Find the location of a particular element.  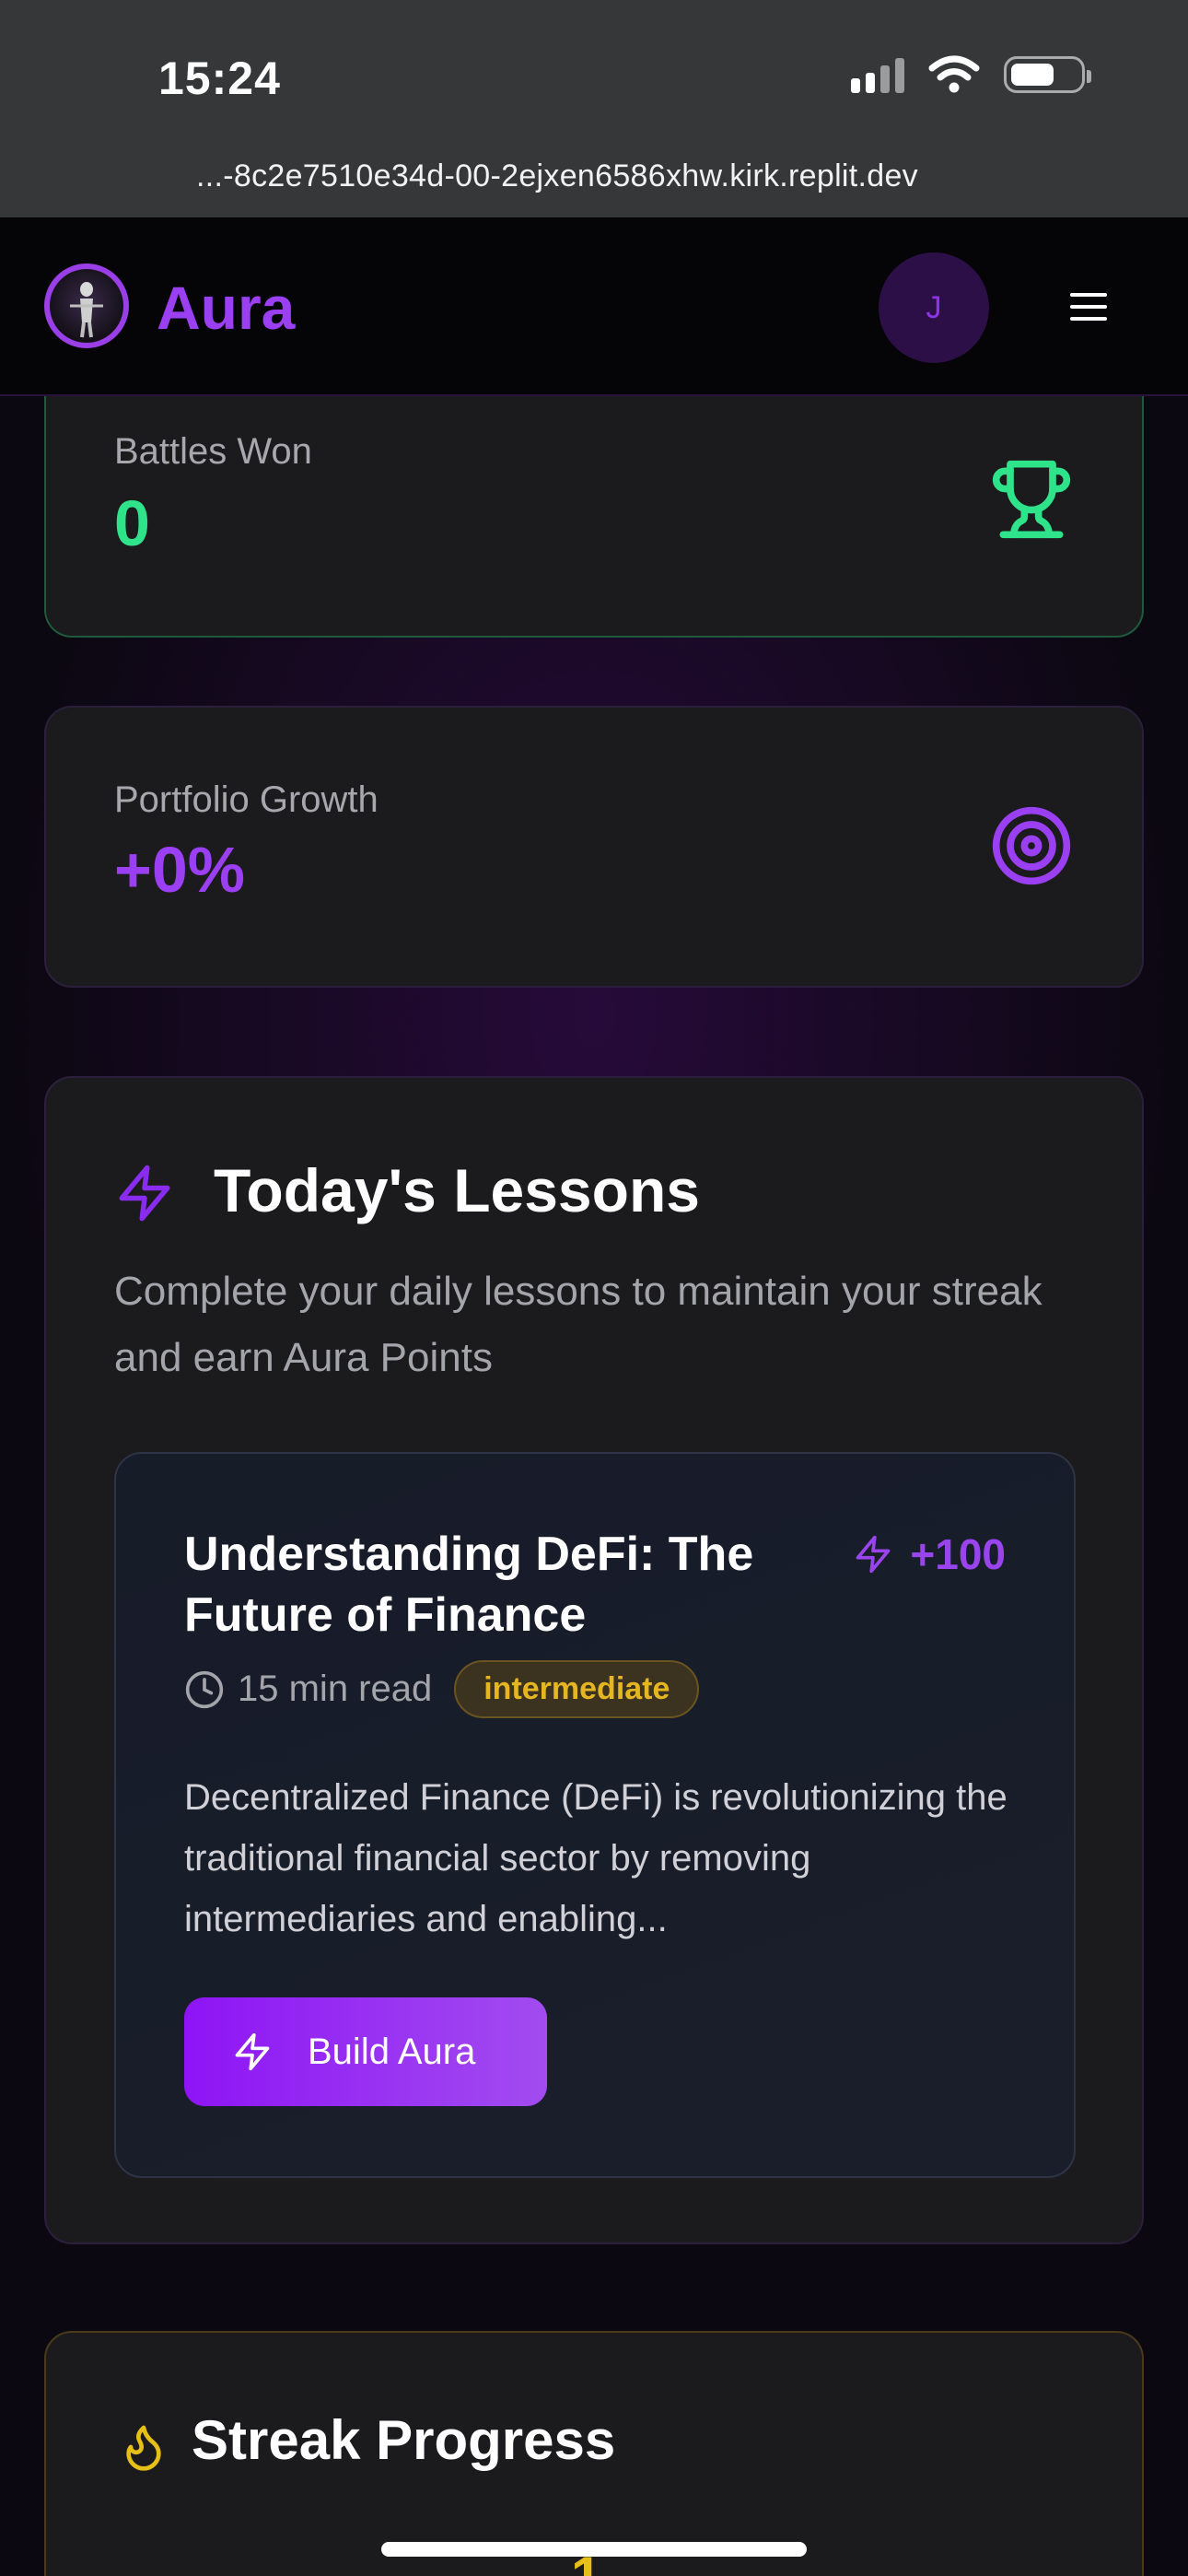

status-icons is located at coordinates (971, 74).